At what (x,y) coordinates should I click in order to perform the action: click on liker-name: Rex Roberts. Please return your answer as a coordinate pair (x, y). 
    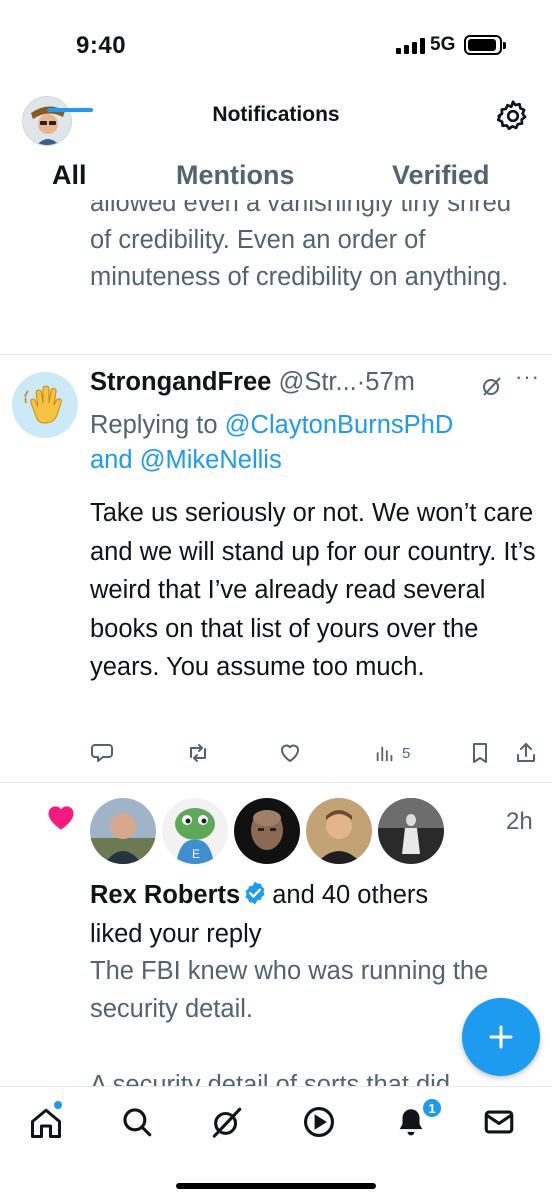
    Looking at the image, I should click on (165, 895).